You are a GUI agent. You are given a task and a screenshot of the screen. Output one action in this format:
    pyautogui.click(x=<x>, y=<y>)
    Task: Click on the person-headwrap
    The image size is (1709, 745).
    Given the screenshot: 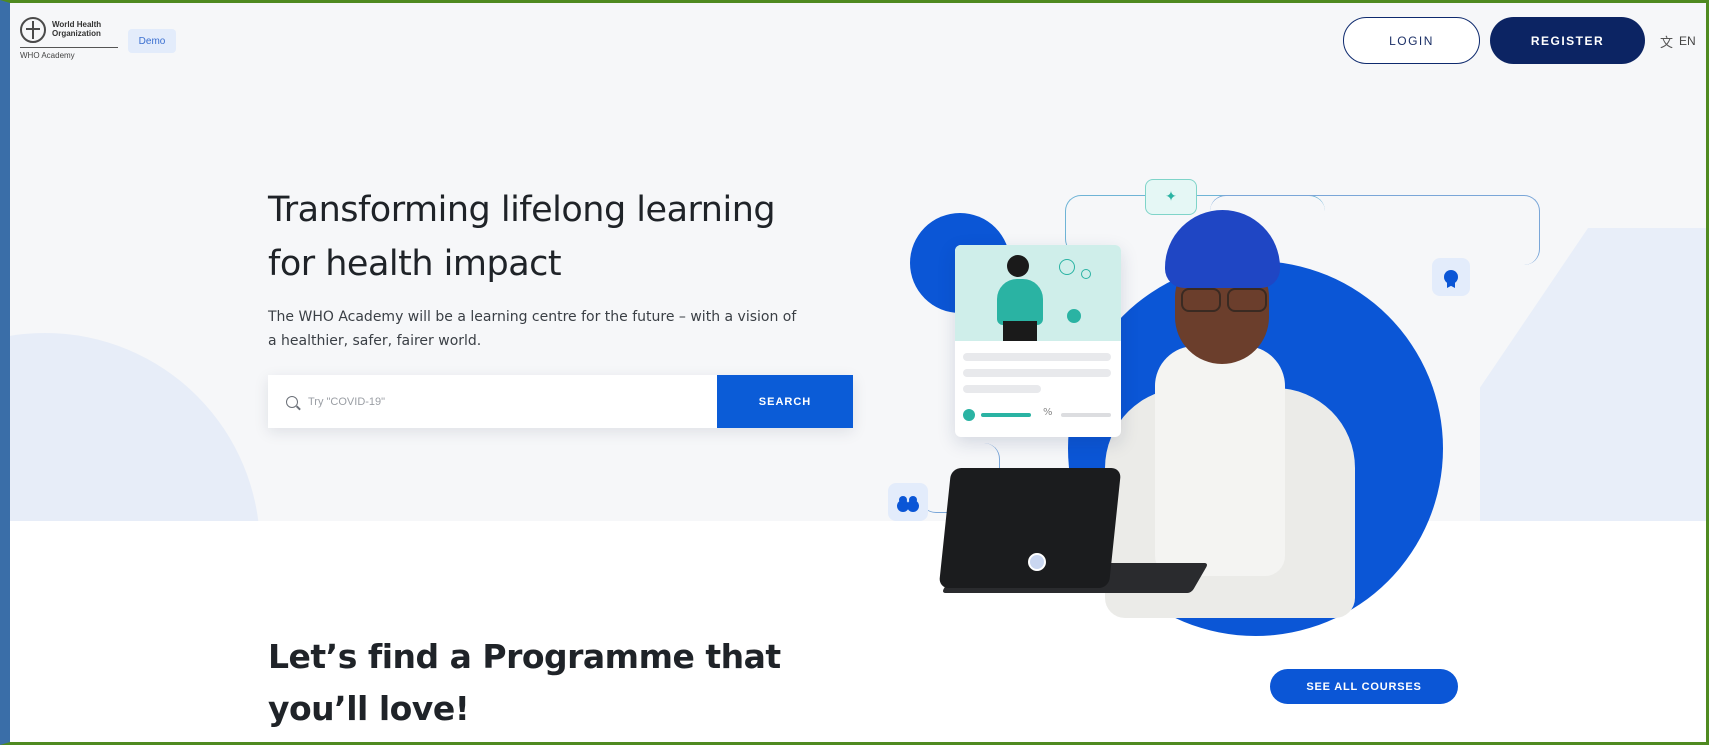 What is the action you would take?
    pyautogui.click(x=1222, y=249)
    